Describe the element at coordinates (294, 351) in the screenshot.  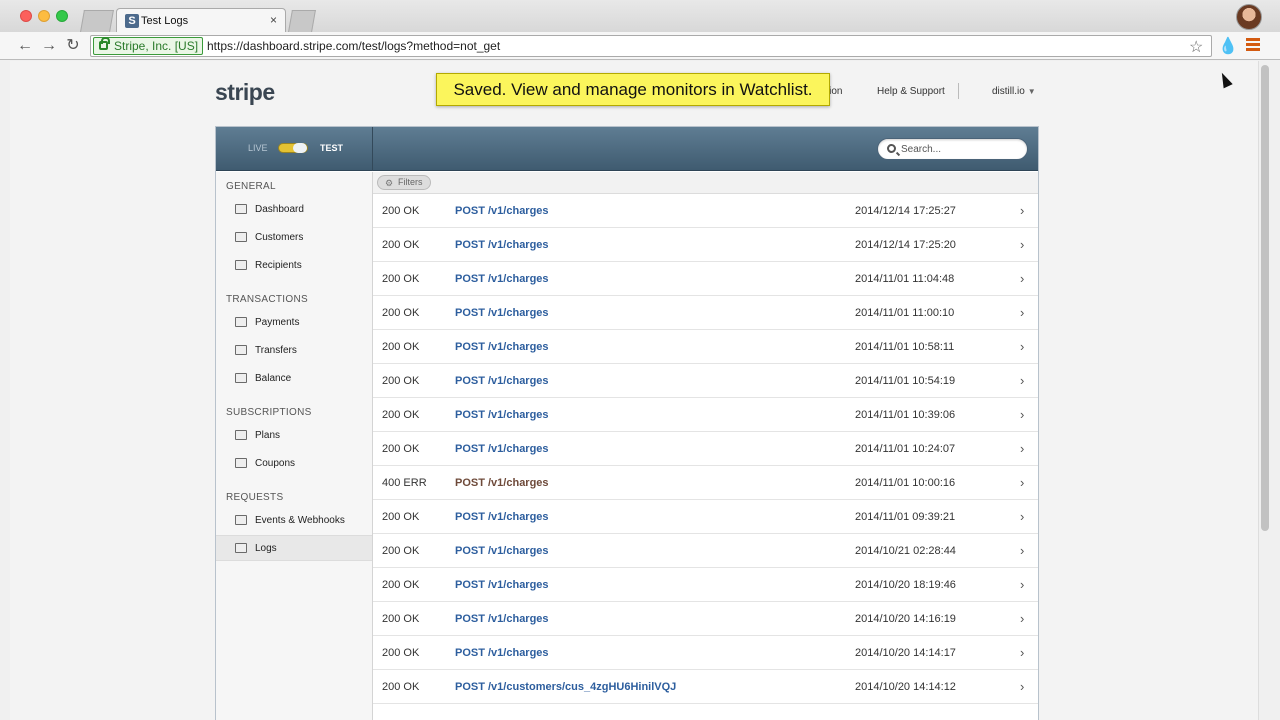
I see `sidebar-item-transfers: Transfers` at that location.